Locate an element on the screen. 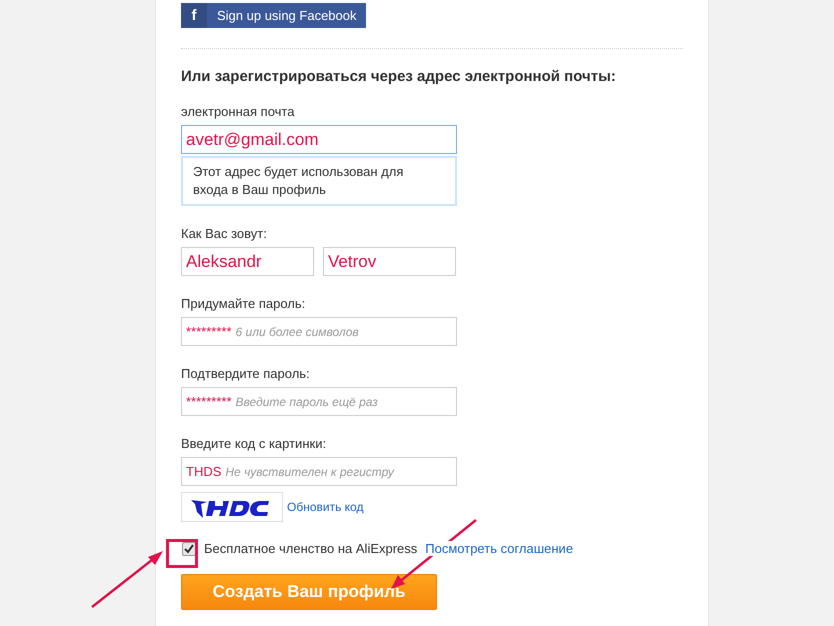 The width and height of the screenshot is (834, 626). field-label: электронная почта is located at coordinates (237, 111).